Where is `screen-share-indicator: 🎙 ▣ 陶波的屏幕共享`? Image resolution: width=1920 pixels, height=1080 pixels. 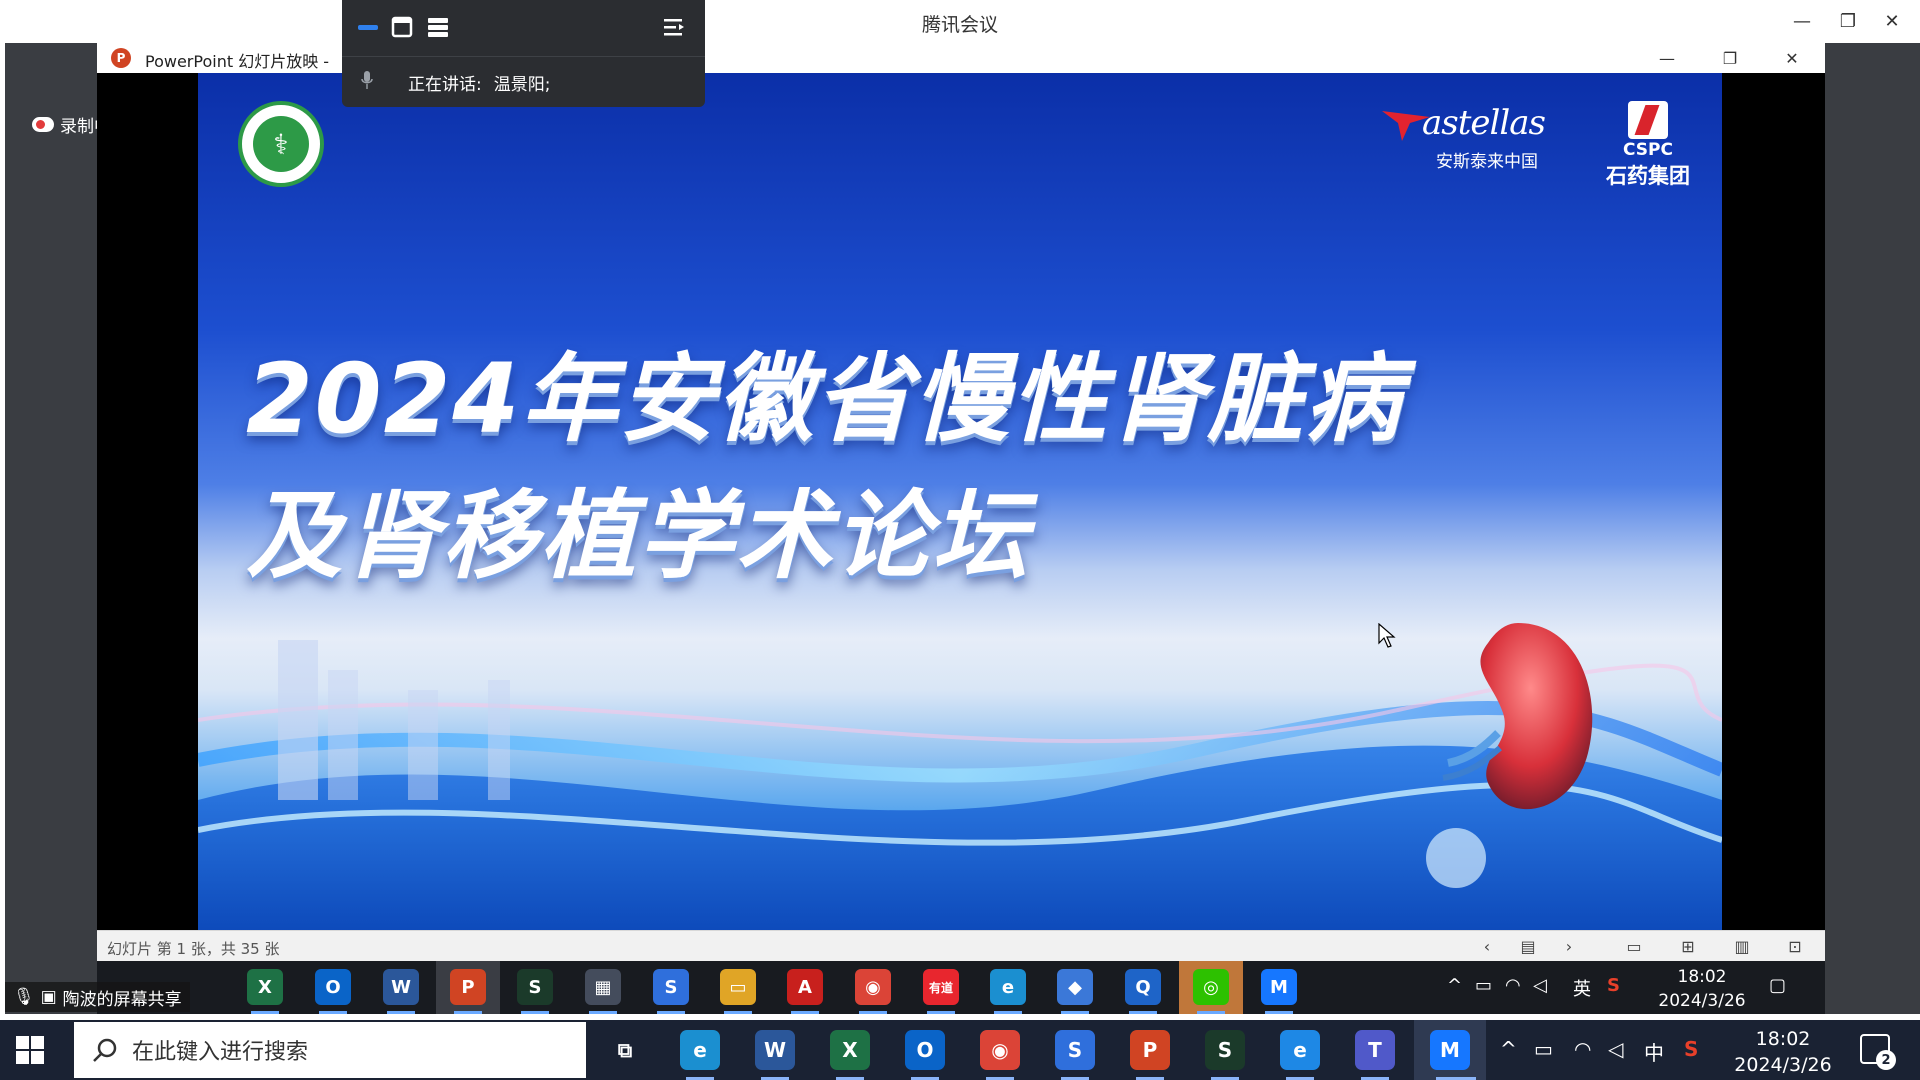
screen-share-indicator: 🎙 ▣ 陶波的屏幕共享 is located at coordinates (97, 997).